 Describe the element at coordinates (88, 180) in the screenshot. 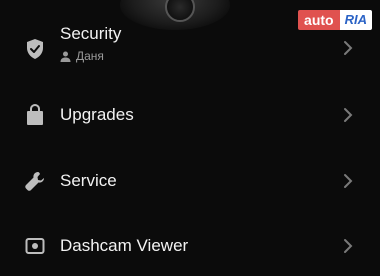

I see `menu-item-label: Service` at that location.